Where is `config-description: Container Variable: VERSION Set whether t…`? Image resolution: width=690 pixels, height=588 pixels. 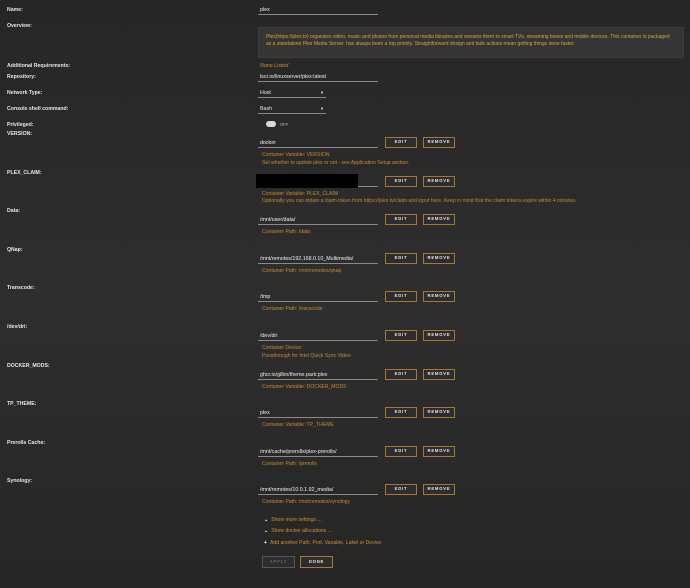 config-description: Container Variable: VERSION Set whether t… is located at coordinates (336, 159).